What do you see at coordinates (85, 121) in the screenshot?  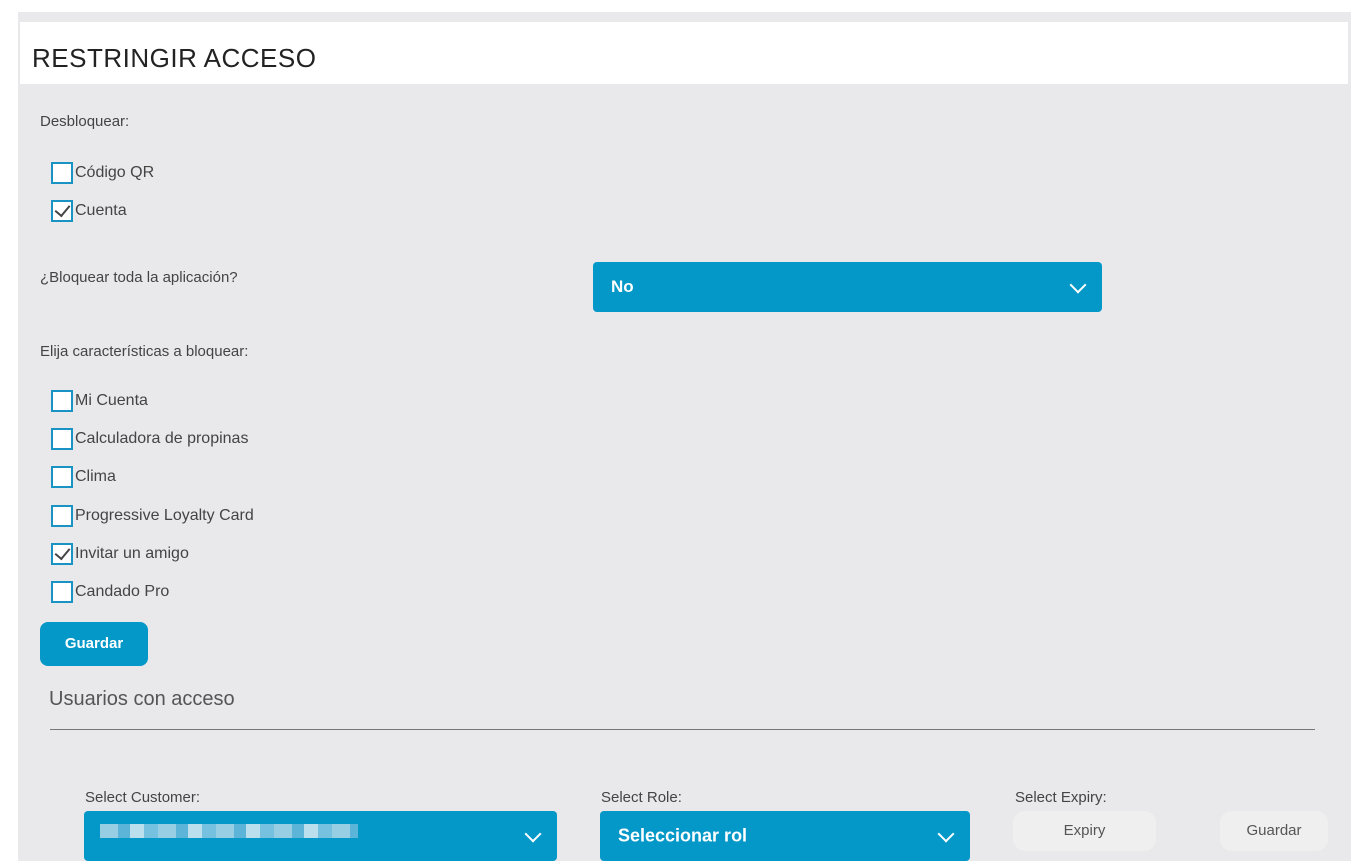 I see `unlock-label: Desbloquear:` at bounding box center [85, 121].